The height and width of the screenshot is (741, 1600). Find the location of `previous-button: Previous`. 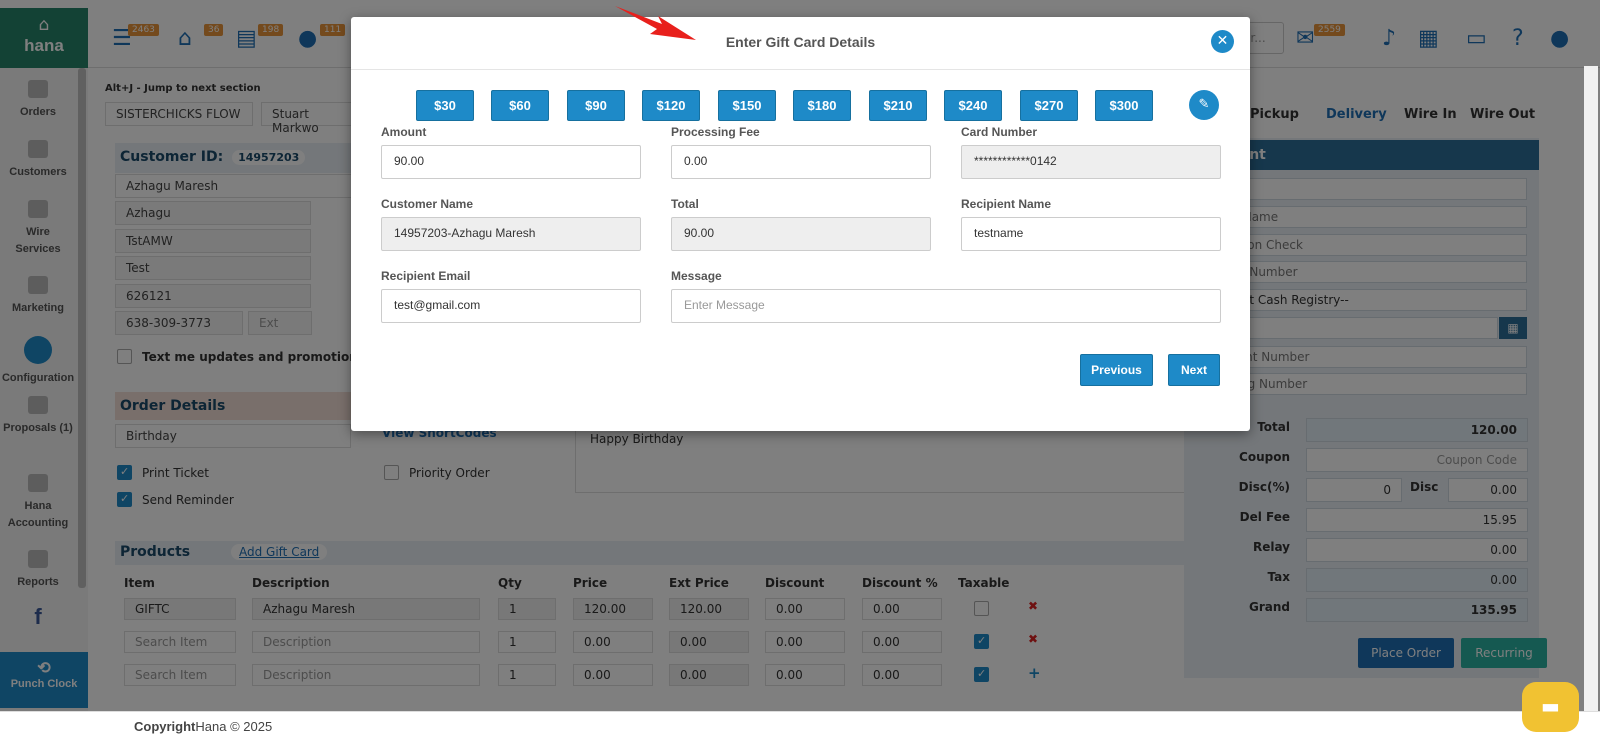

previous-button: Previous is located at coordinates (1116, 370).